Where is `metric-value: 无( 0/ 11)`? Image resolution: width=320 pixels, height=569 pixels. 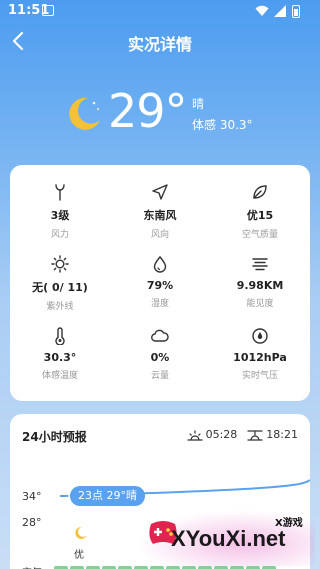 metric-value: 无( 0/ 11) is located at coordinates (60, 287).